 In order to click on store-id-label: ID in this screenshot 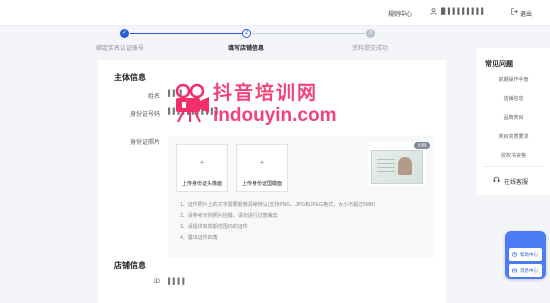, I will do `click(157, 282)`.